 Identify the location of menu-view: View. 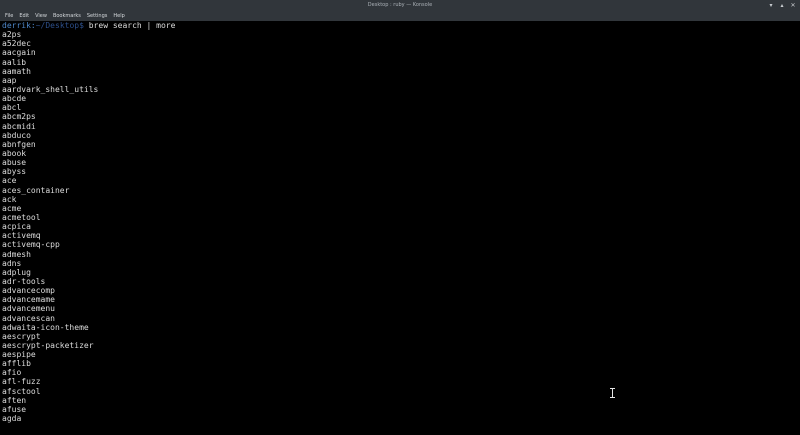
(41, 16).